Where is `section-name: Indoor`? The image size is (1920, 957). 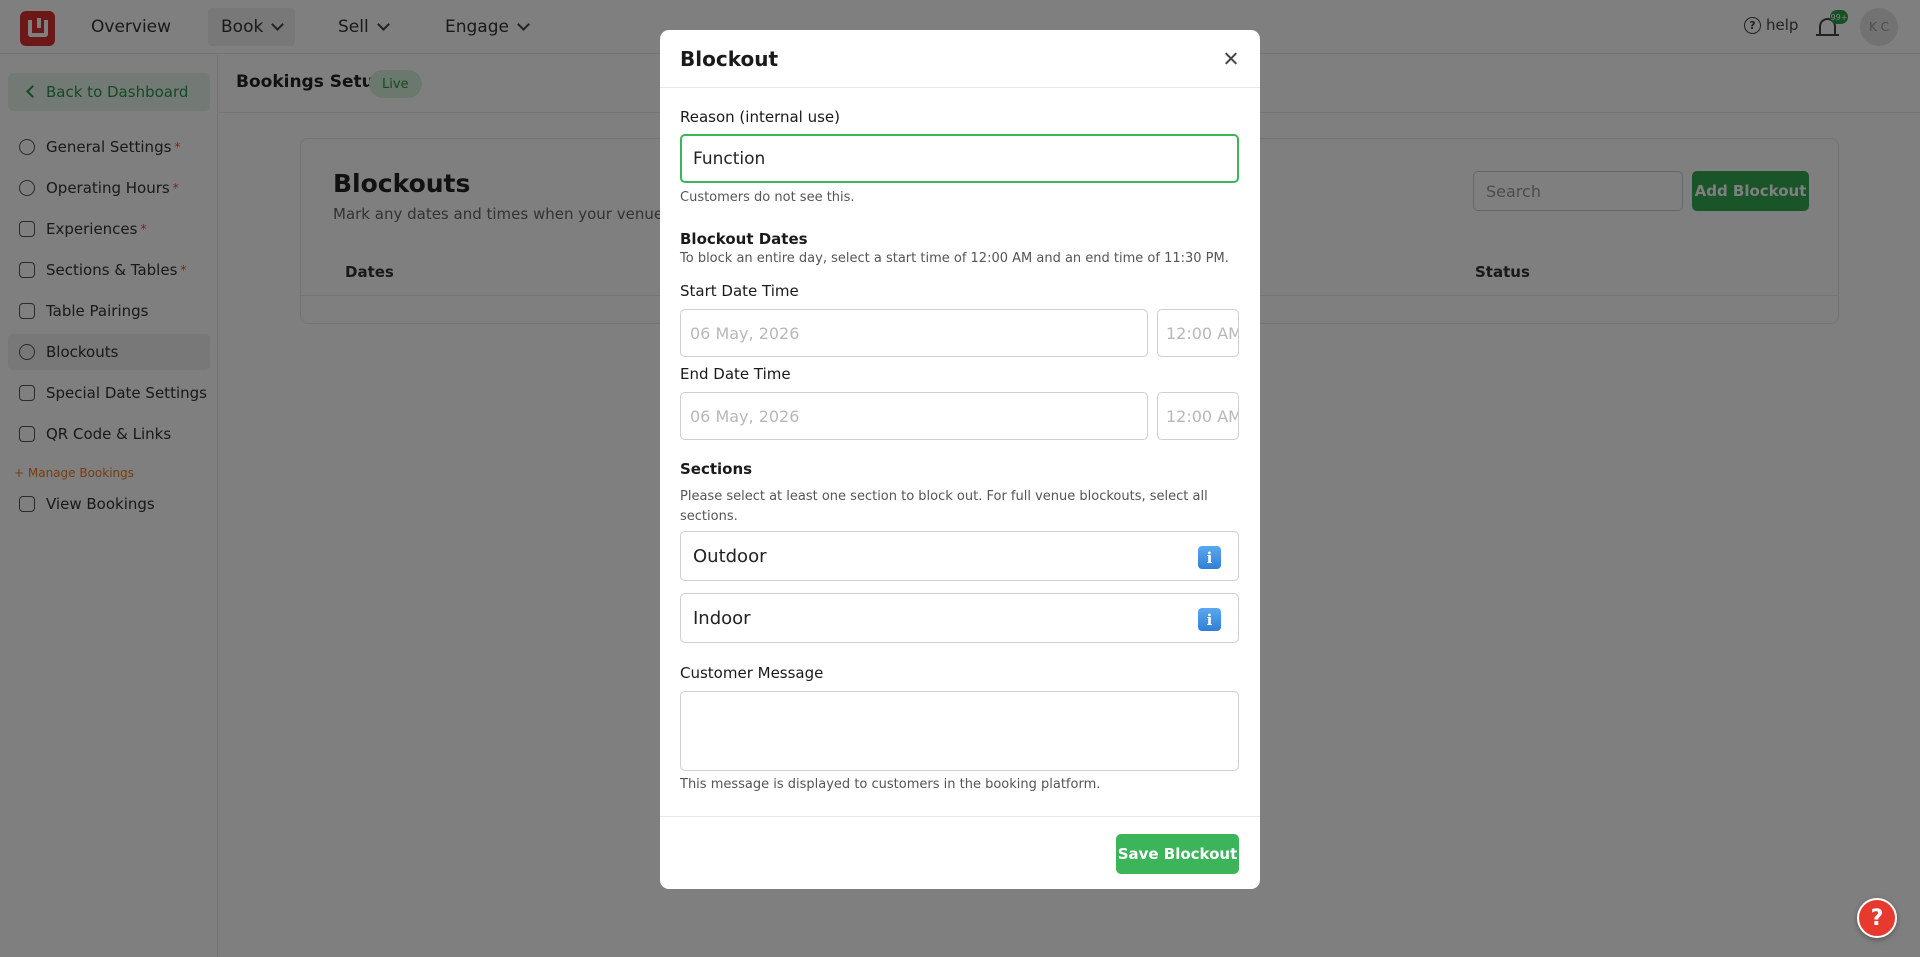
section-name: Indoor is located at coordinates (722, 618).